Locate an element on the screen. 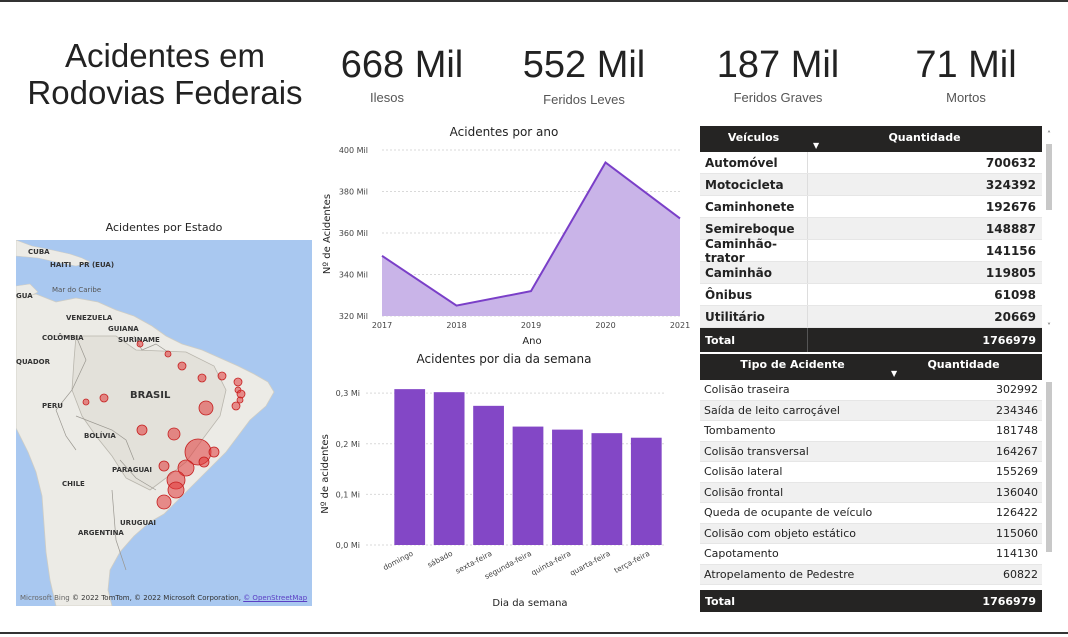 Image resolution: width=1068 pixels, height=637 pixels. map-label: PARAGUAI is located at coordinates (132, 470).